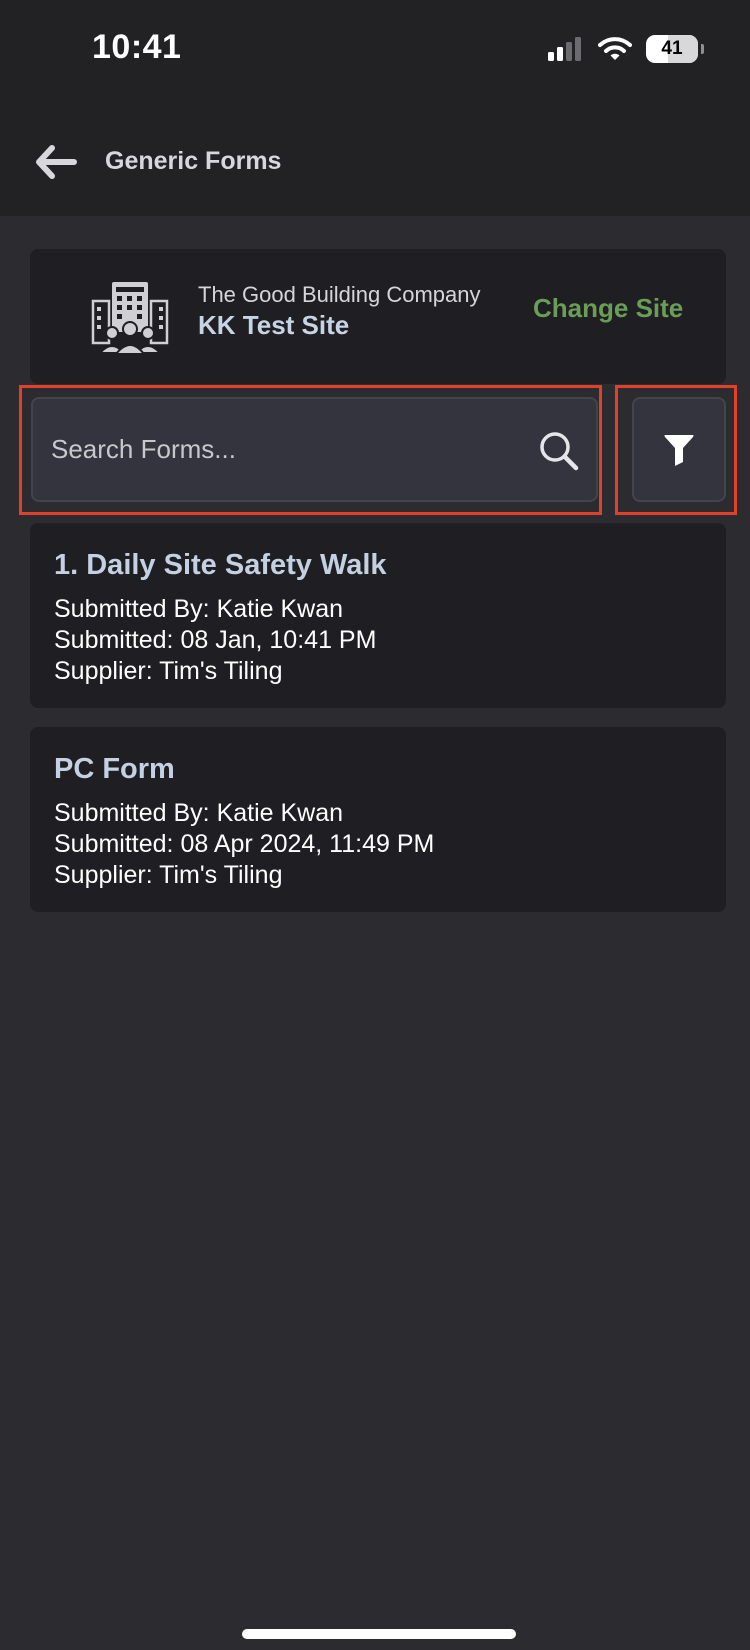  Describe the element at coordinates (244, 844) in the screenshot. I see `form-submitted-date: Submitted: 08 Apr 2024, 11:49 PM` at that location.